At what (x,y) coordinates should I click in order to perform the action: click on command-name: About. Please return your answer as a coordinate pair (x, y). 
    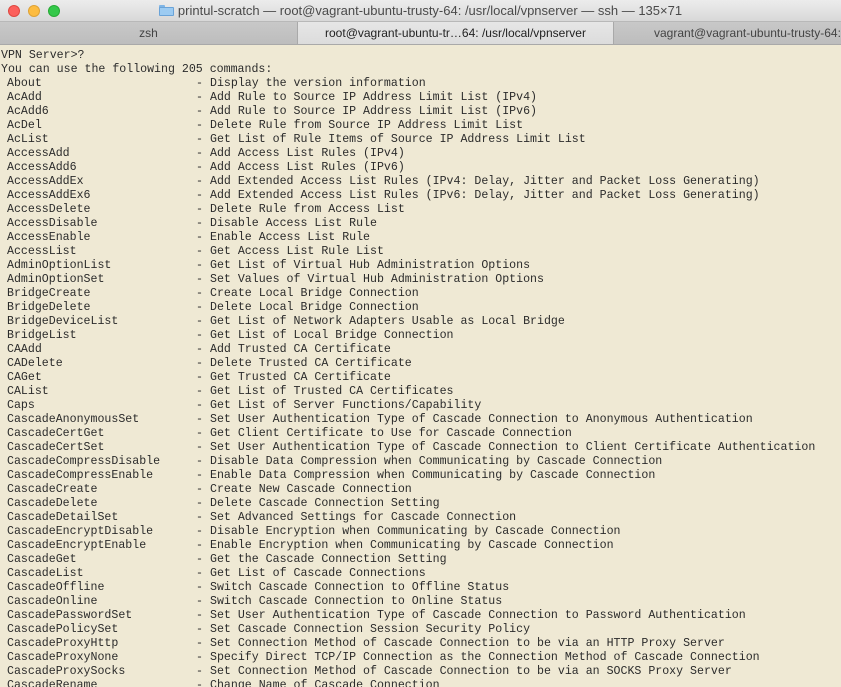
    Looking at the image, I should click on (24, 83).